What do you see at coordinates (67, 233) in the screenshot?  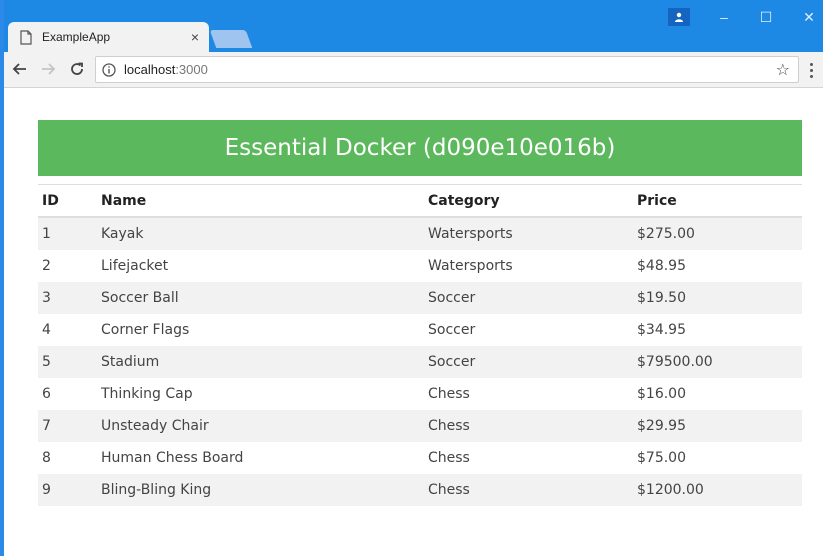 I see `cell-id: 1` at bounding box center [67, 233].